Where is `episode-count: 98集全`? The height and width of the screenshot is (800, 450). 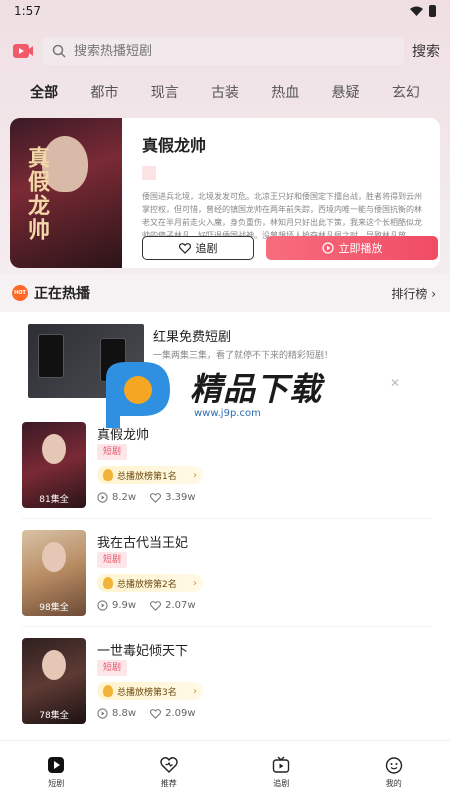
episode-count: 98集全 is located at coordinates (54, 608).